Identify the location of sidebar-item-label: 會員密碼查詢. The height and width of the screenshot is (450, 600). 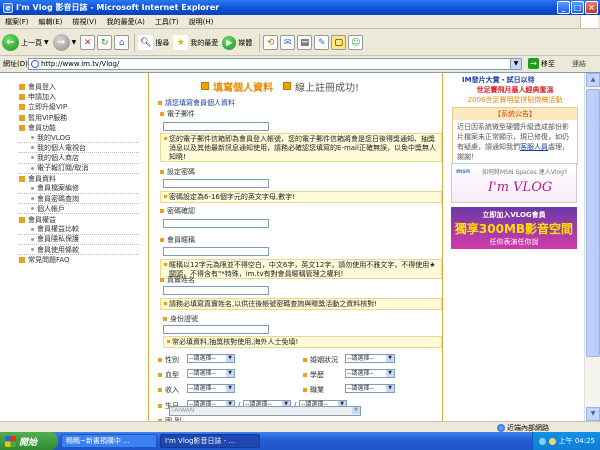
(58, 198).